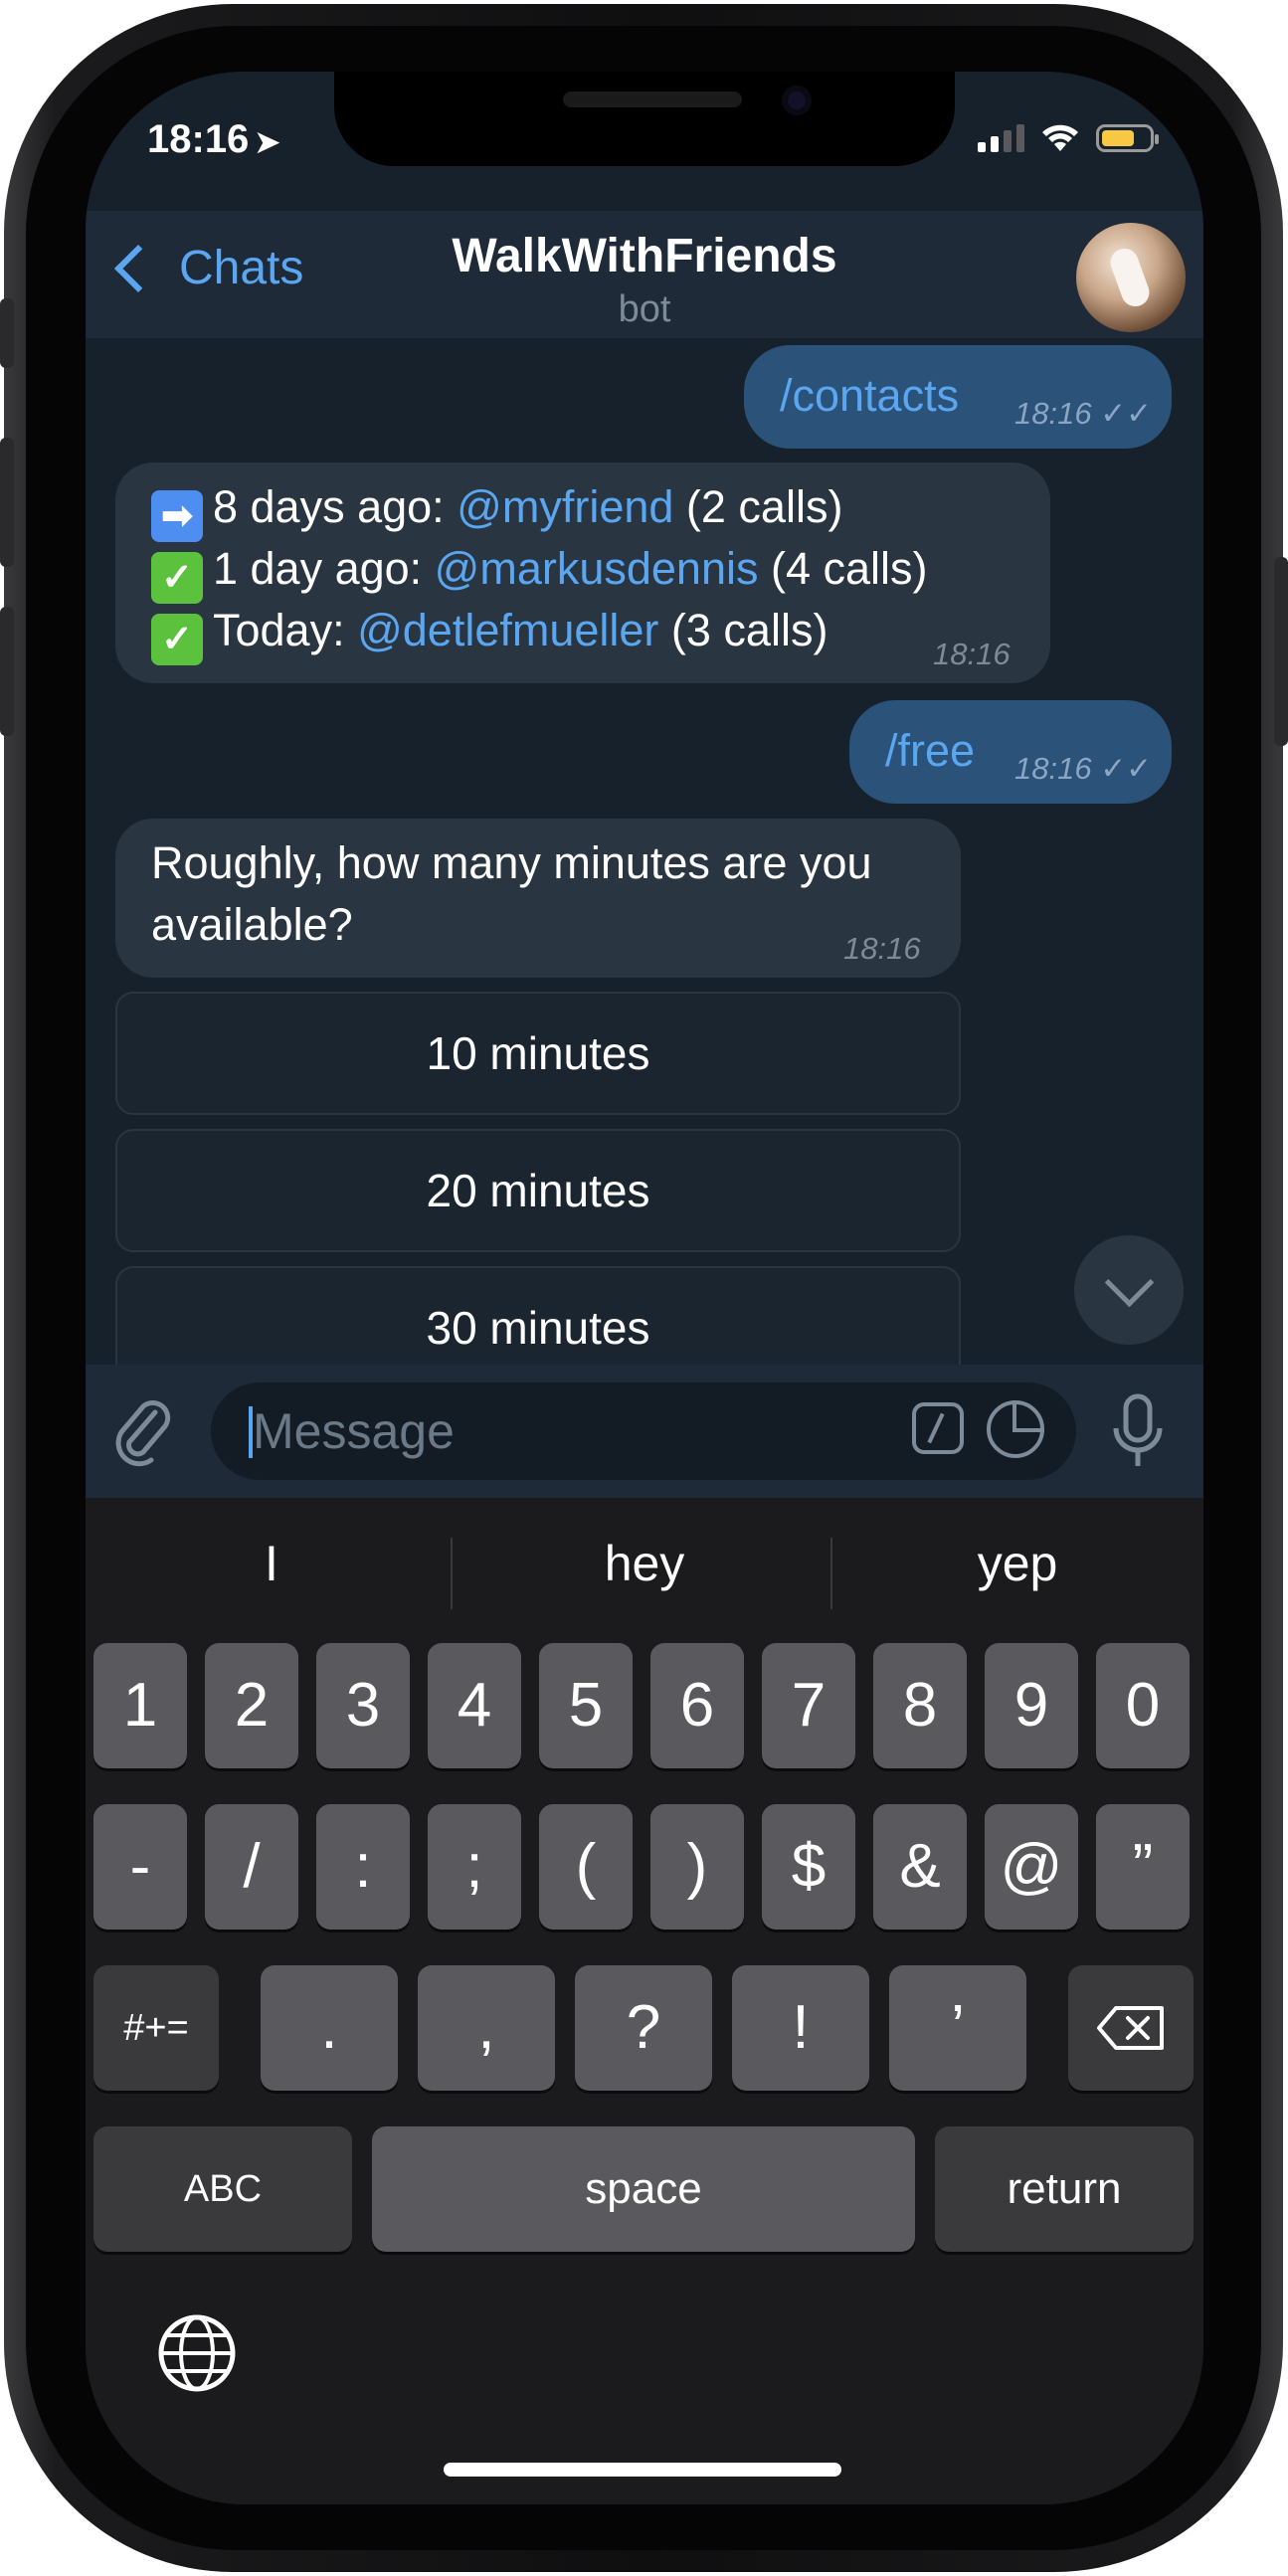 The width and height of the screenshot is (1288, 2576). Describe the element at coordinates (511, 862) in the screenshot. I see `message-text-line: Roughly, how many minutes are you` at that location.